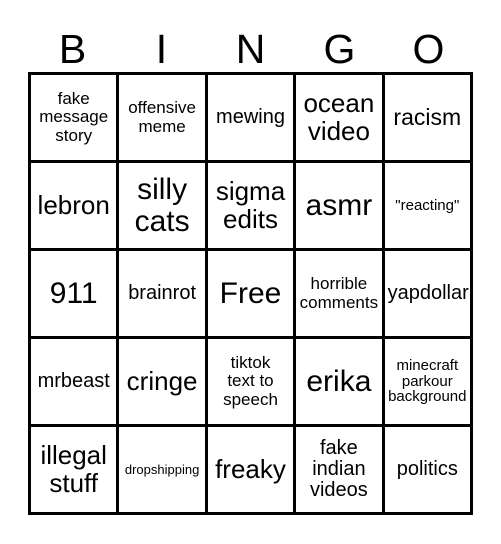 This screenshot has height=544, width=501. I want to click on bingo-header-row: BINGO, so click(250, 45).